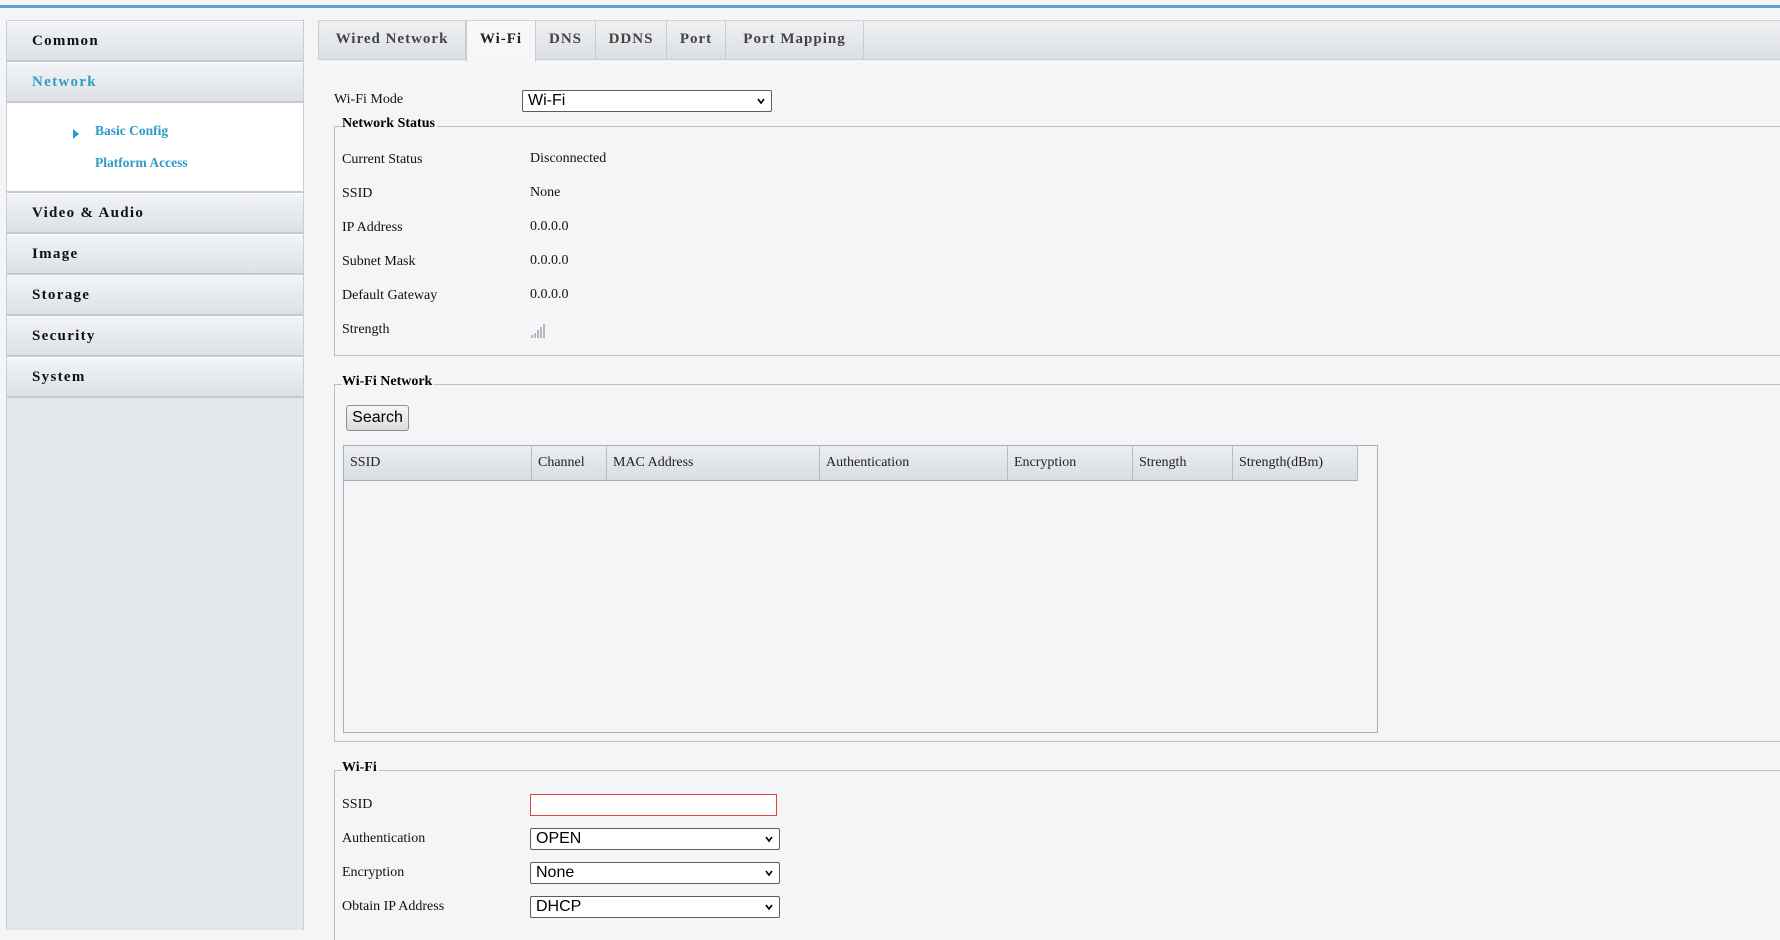 This screenshot has height=940, width=1780. Describe the element at coordinates (384, 838) in the screenshot. I see `authentication-label: Authentication` at that location.